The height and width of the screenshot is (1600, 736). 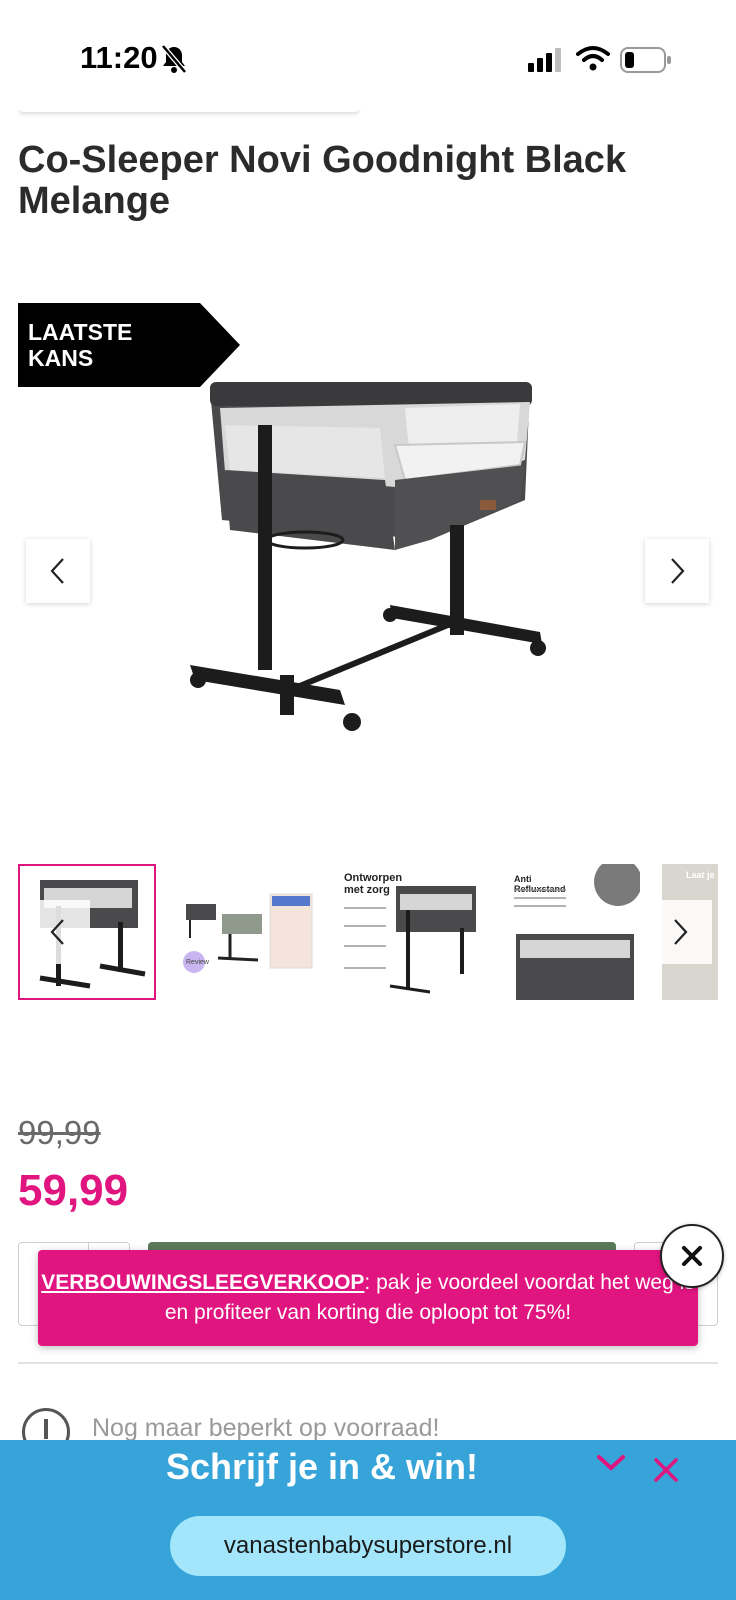 I want to click on battery-icon, so click(x=645, y=60).